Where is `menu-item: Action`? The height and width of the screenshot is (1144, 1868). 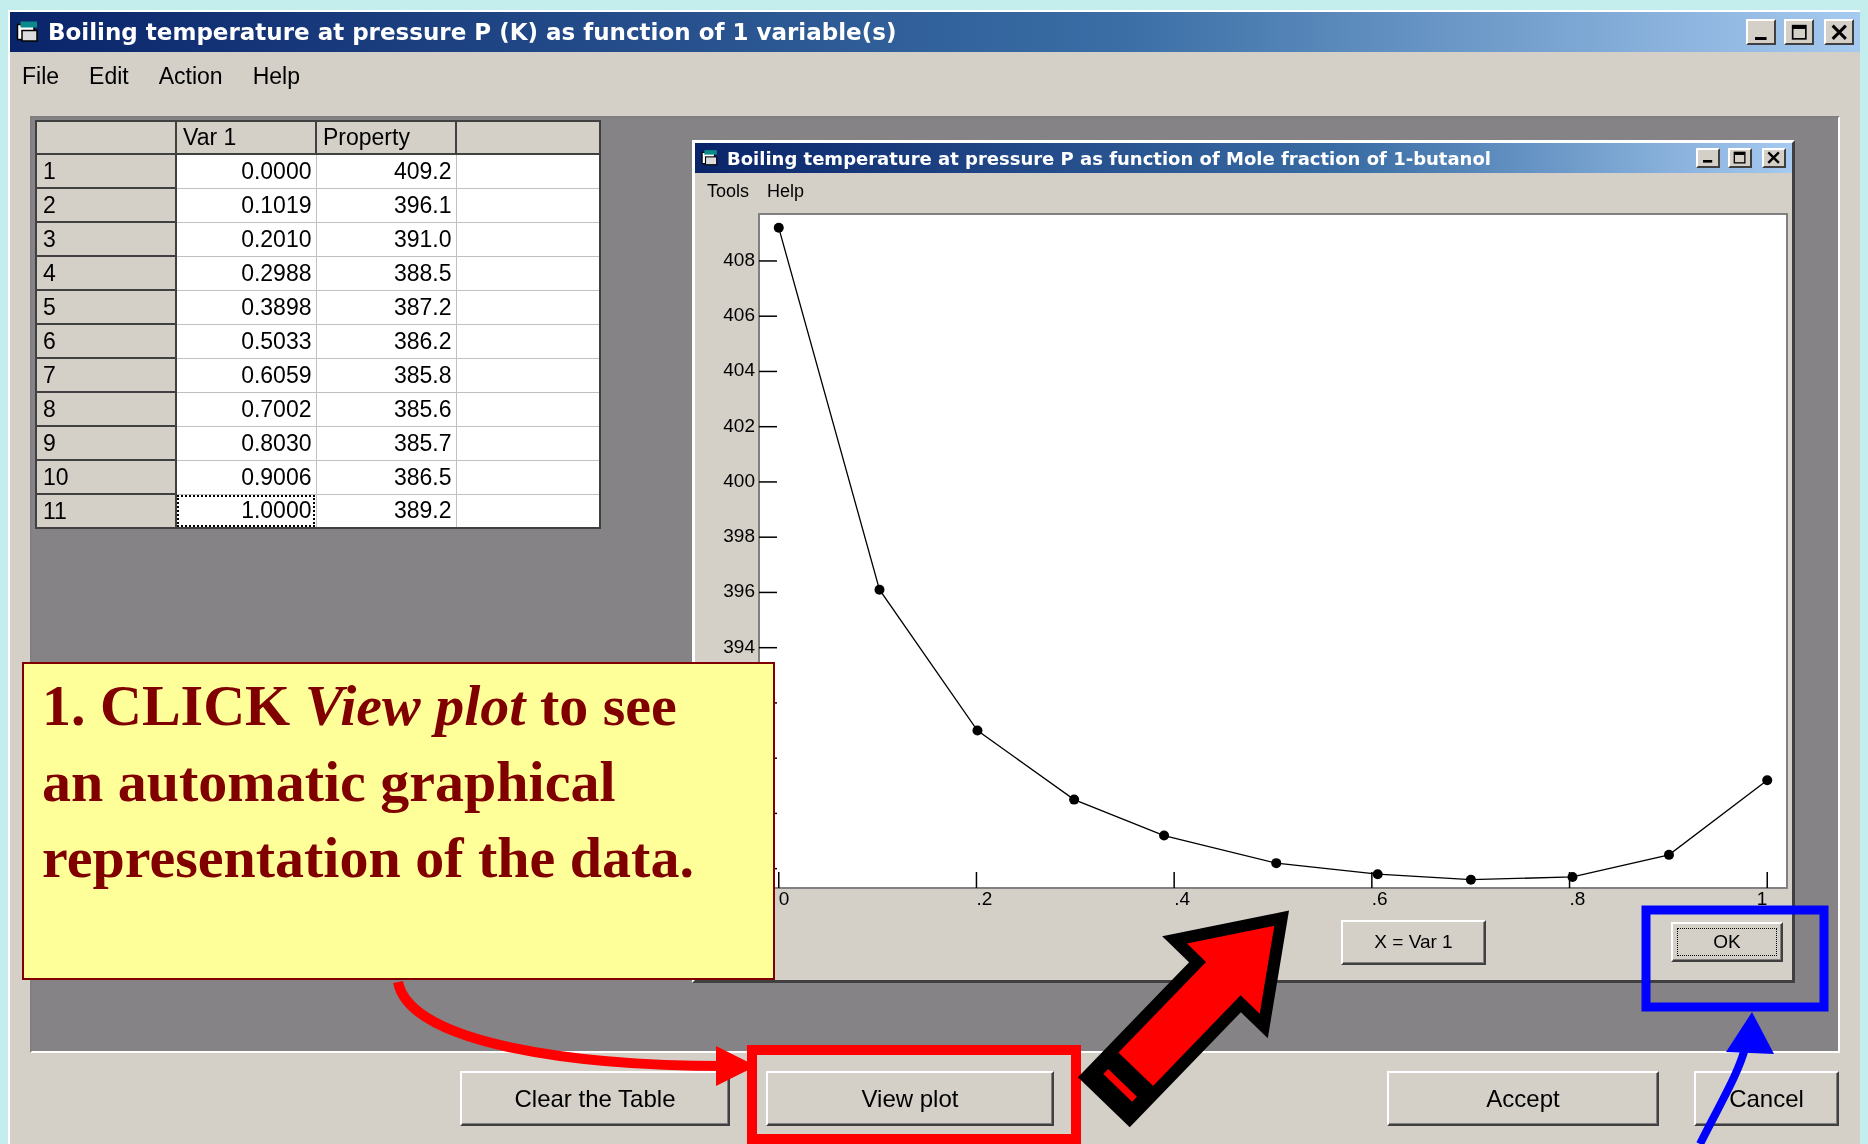 menu-item: Action is located at coordinates (190, 76).